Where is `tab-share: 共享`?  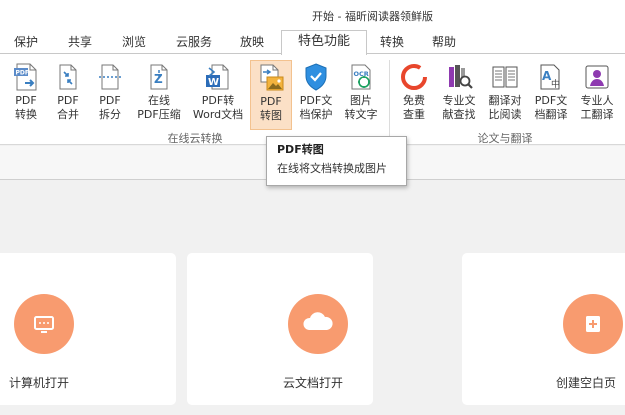 tab-share: 共享 is located at coordinates (80, 44).